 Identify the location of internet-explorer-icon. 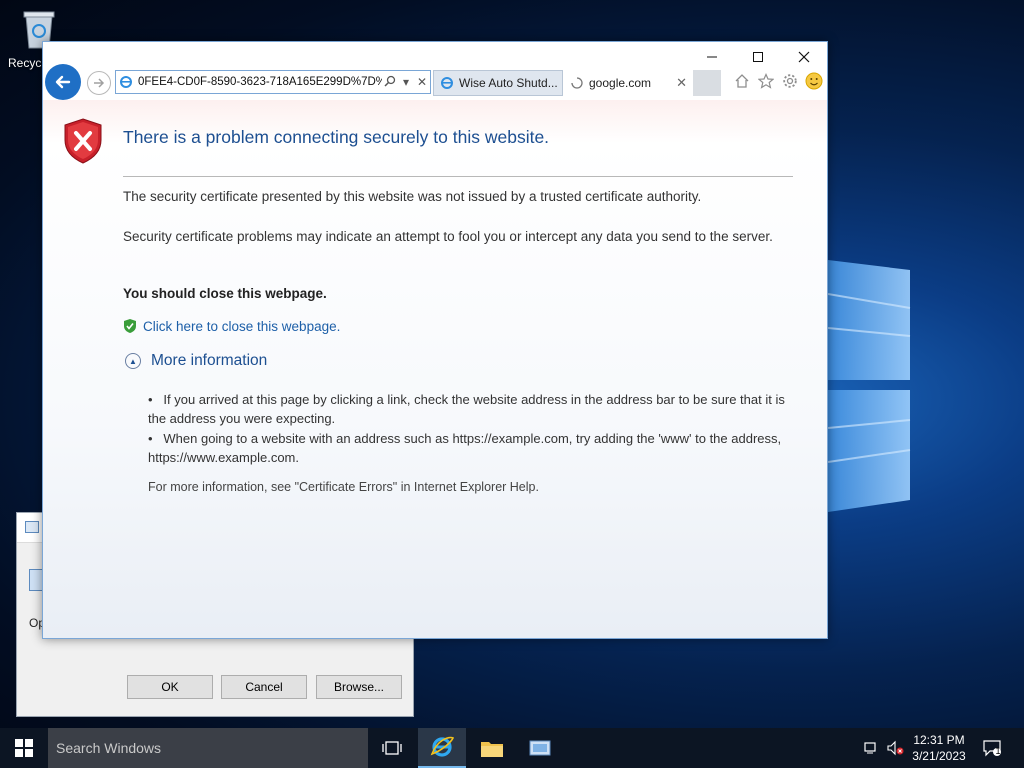
(442, 746).